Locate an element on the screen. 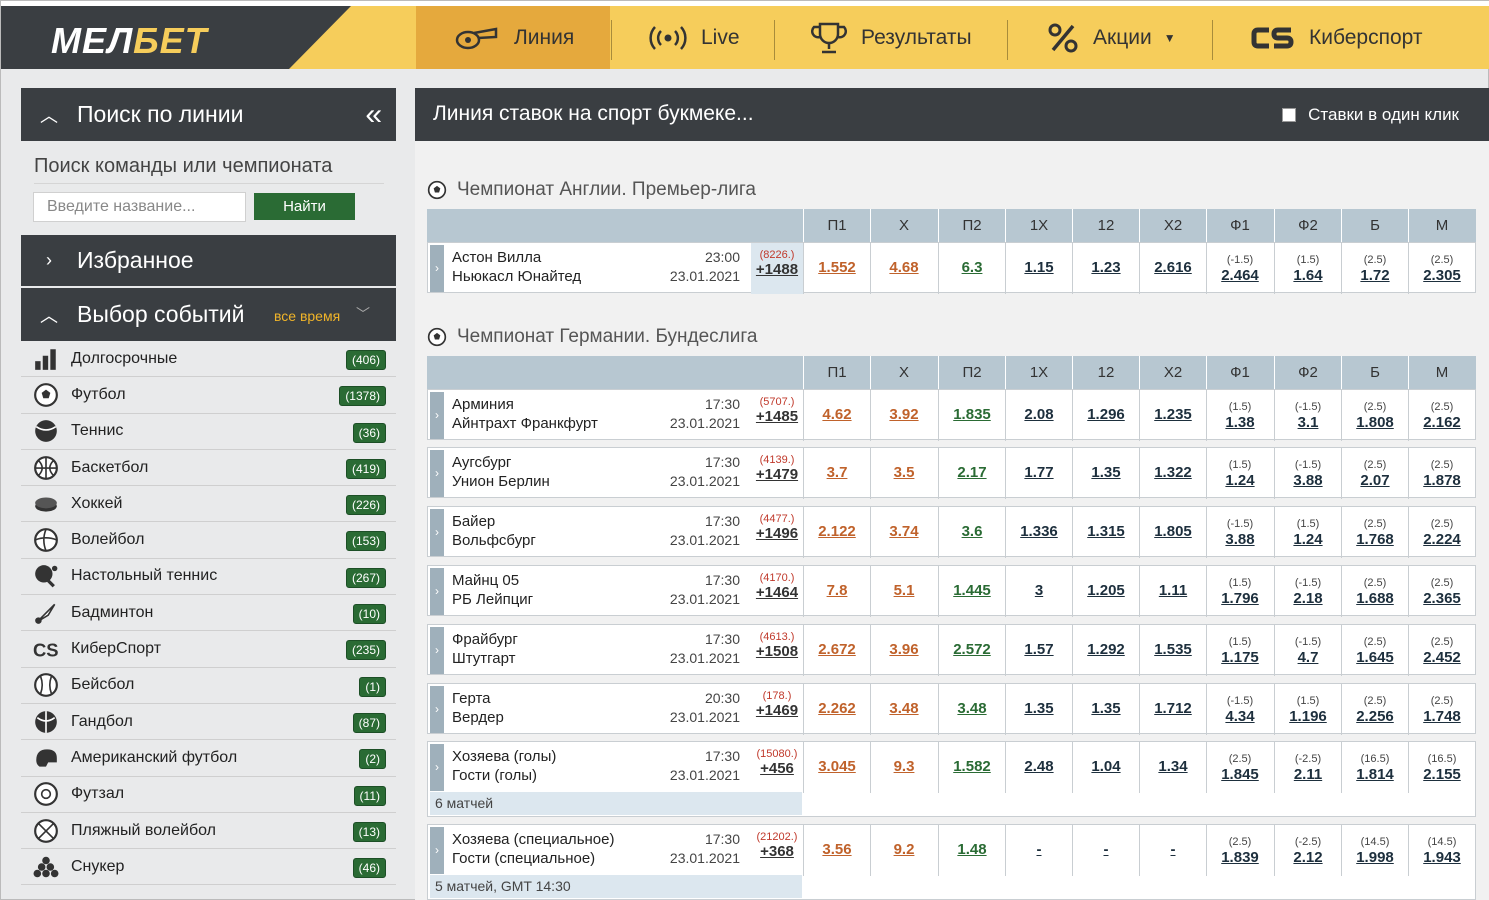 The image size is (1489, 900). odds-cell: 1.835 is located at coordinates (971, 415).